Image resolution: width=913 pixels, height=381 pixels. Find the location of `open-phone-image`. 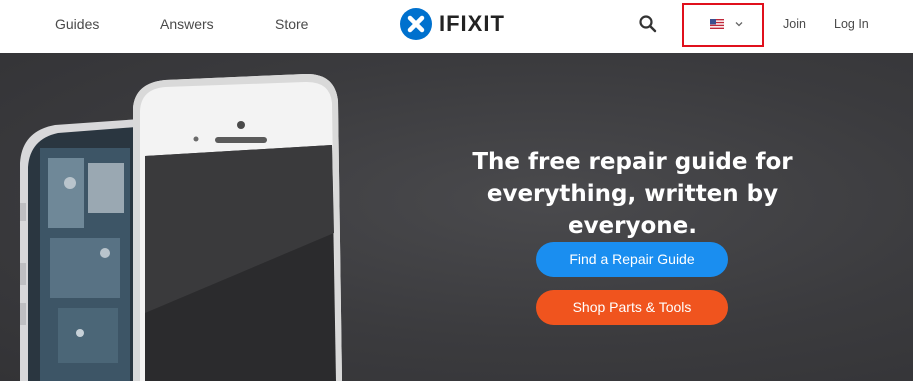

open-phone-image is located at coordinates (80, 250).